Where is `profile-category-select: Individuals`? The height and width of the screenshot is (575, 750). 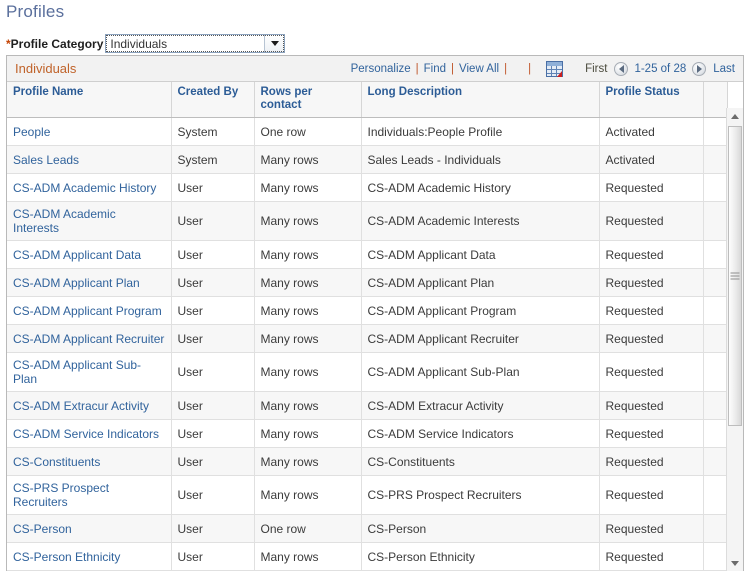
profile-category-select: Individuals is located at coordinates (195, 43).